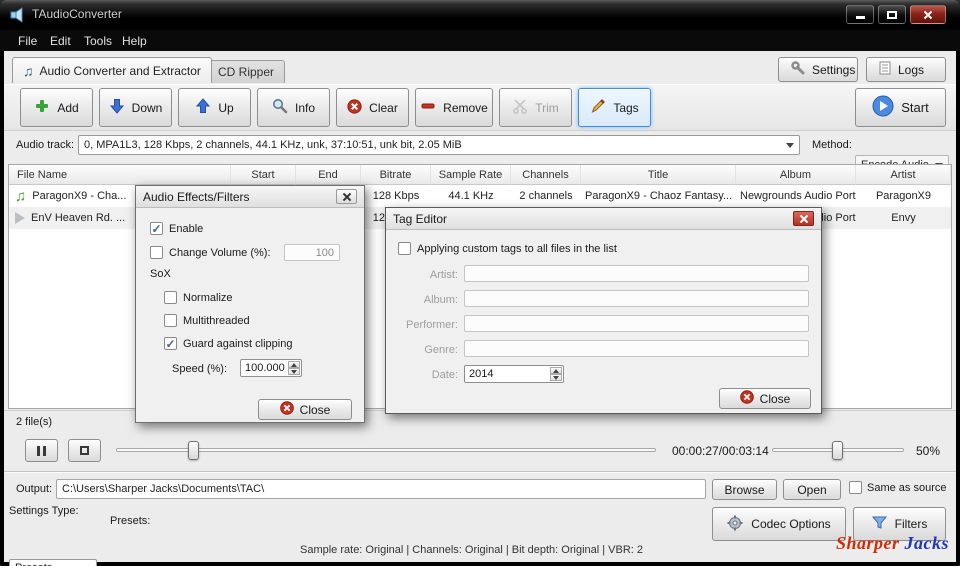 The image size is (960, 566). What do you see at coordinates (546, 196) in the screenshot?
I see `cell-channels: 2 channels` at bounding box center [546, 196].